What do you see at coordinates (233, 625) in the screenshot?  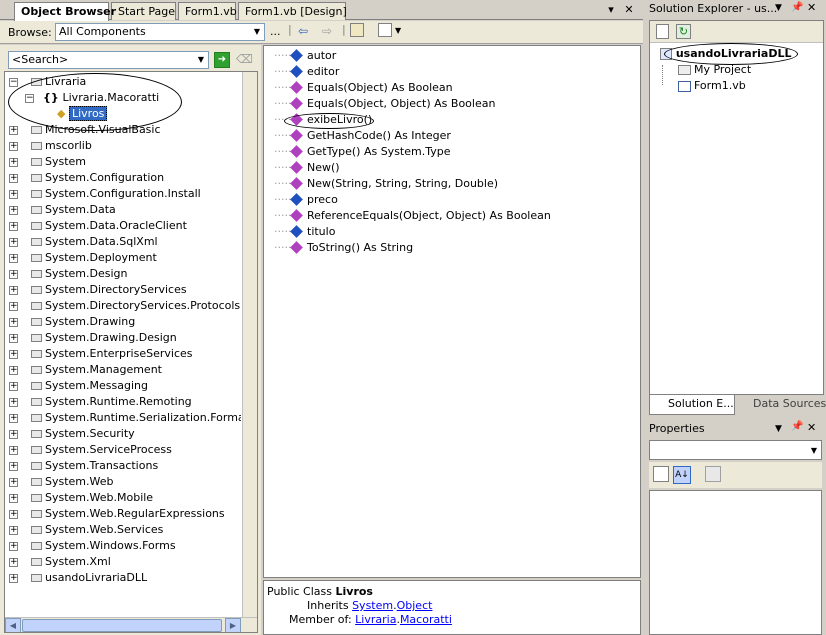 I see `scroll-right-icon: ▶` at bounding box center [233, 625].